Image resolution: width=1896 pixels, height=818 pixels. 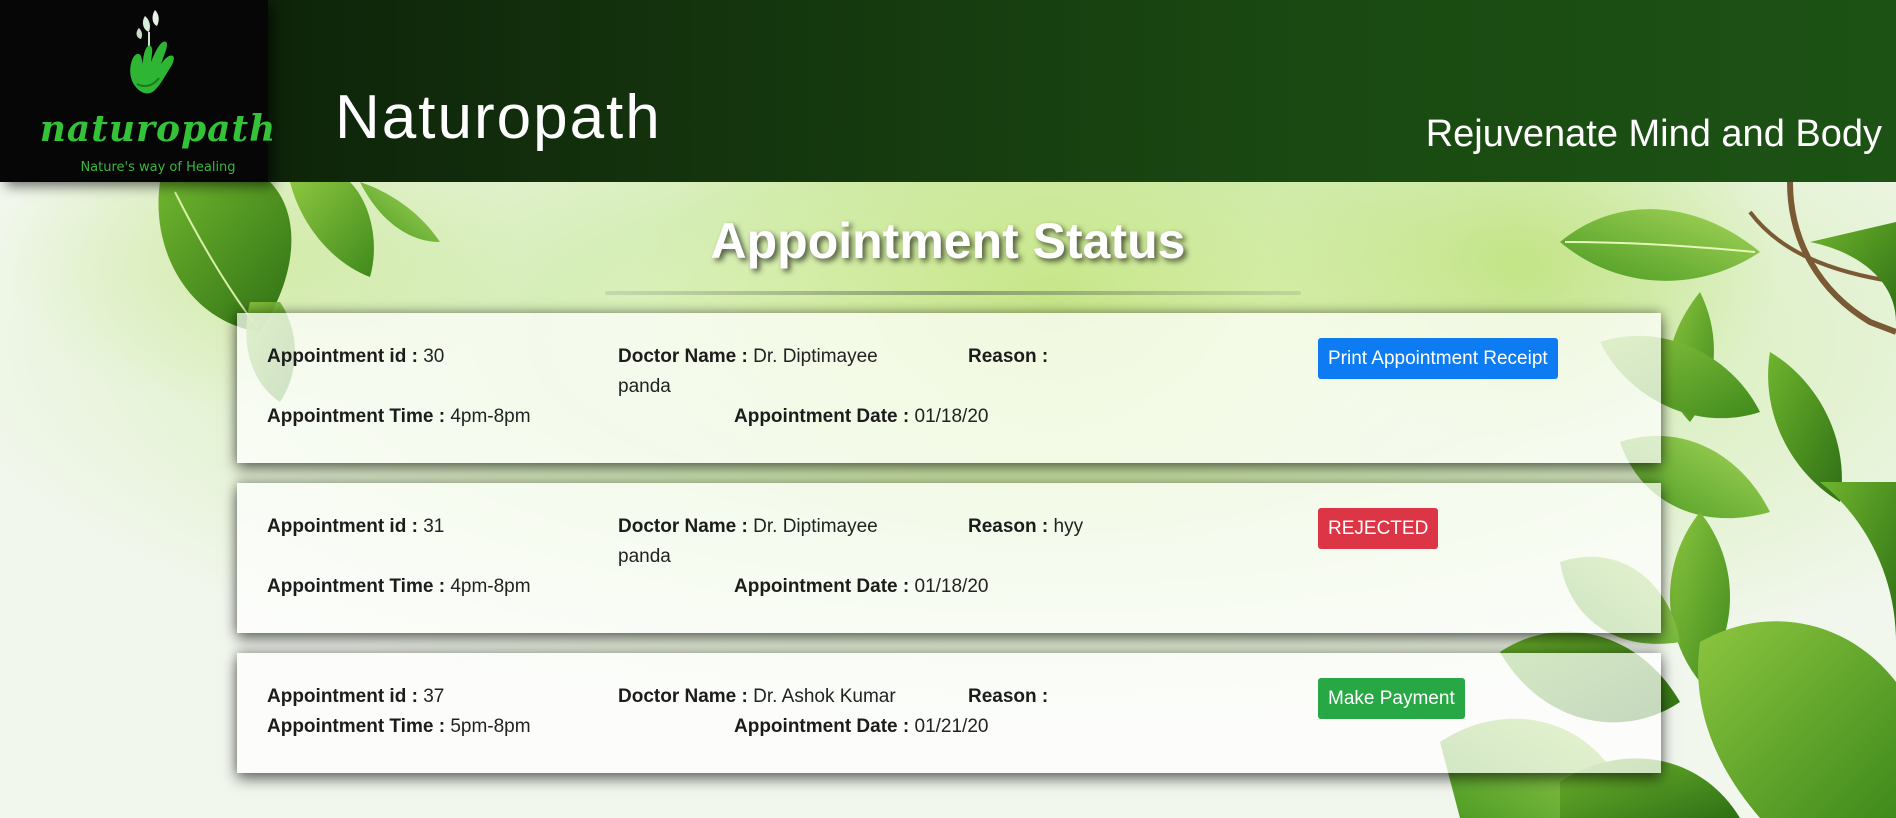 What do you see at coordinates (1391, 698) in the screenshot?
I see `make-payment-button: Make Payment` at bounding box center [1391, 698].